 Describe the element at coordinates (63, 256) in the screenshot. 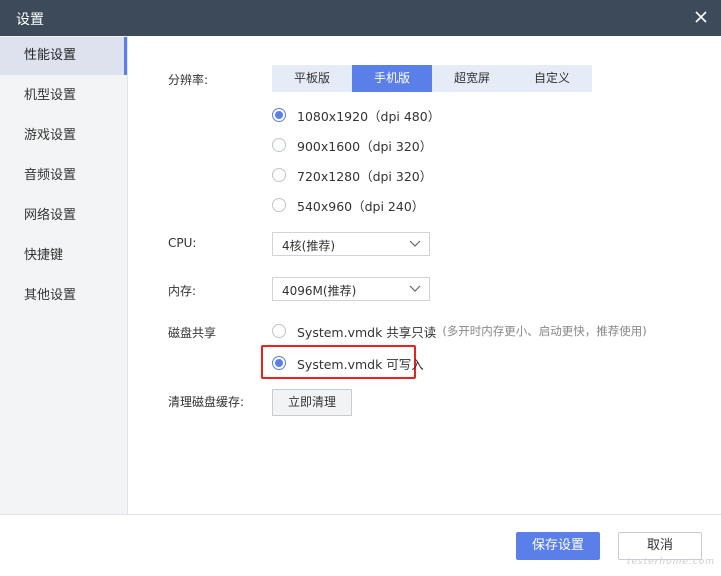

I see `sidebar-item-shortcuts: 快捷键` at that location.